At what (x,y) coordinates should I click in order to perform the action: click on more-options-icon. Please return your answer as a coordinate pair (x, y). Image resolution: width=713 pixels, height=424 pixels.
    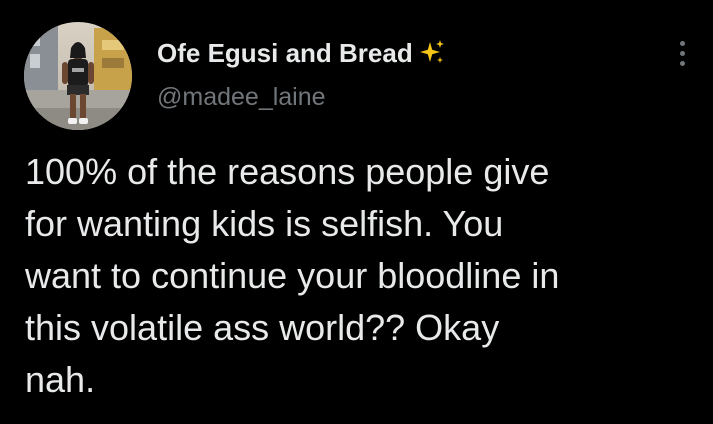
    Looking at the image, I should click on (682, 53).